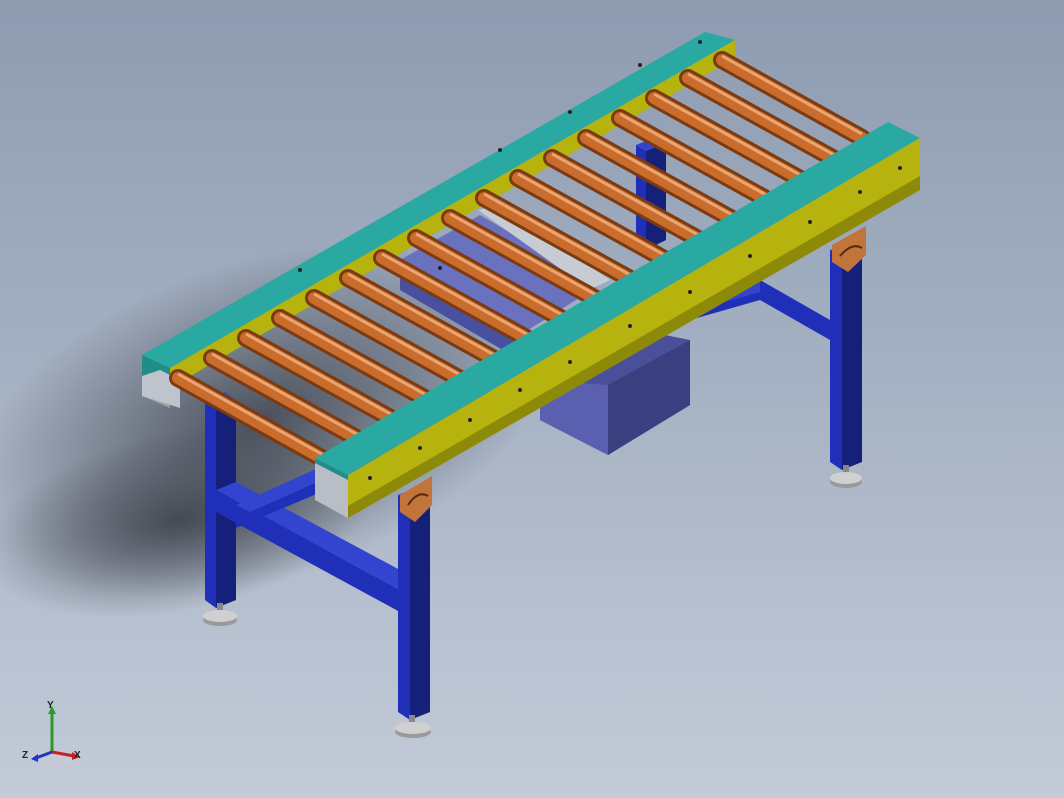 The height and width of the screenshot is (798, 1064). Describe the element at coordinates (413, 726) in the screenshot. I see `foot-front-right` at that location.